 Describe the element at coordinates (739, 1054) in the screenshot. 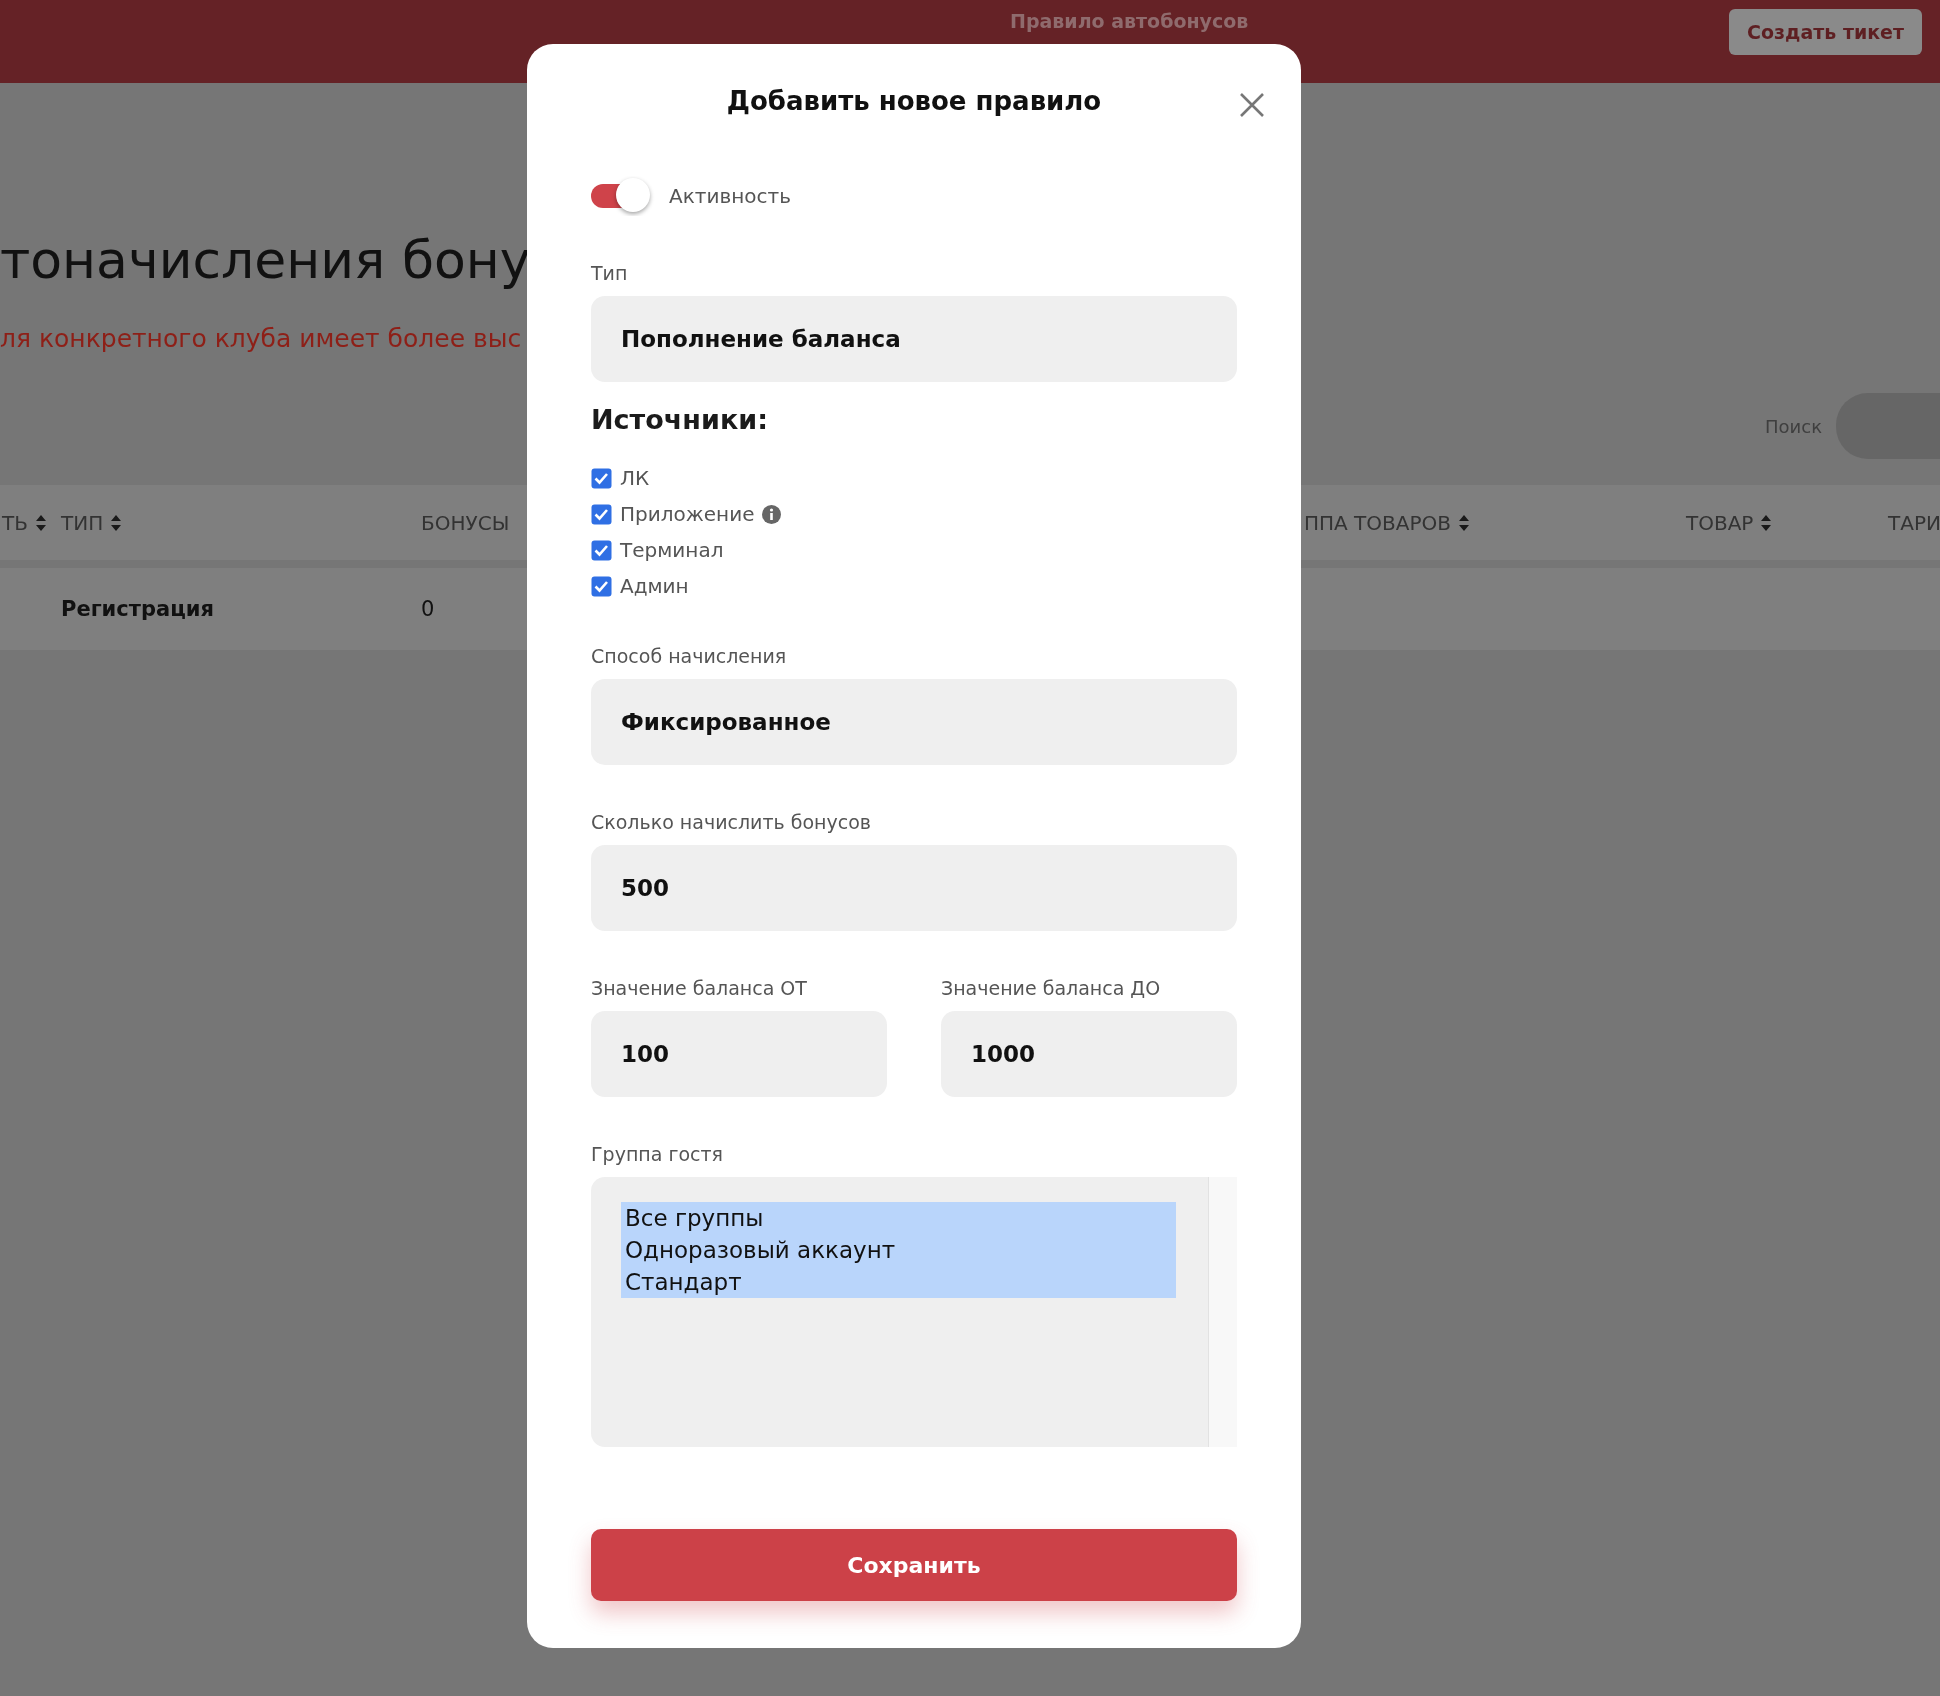

I see `input-field: 100` at that location.